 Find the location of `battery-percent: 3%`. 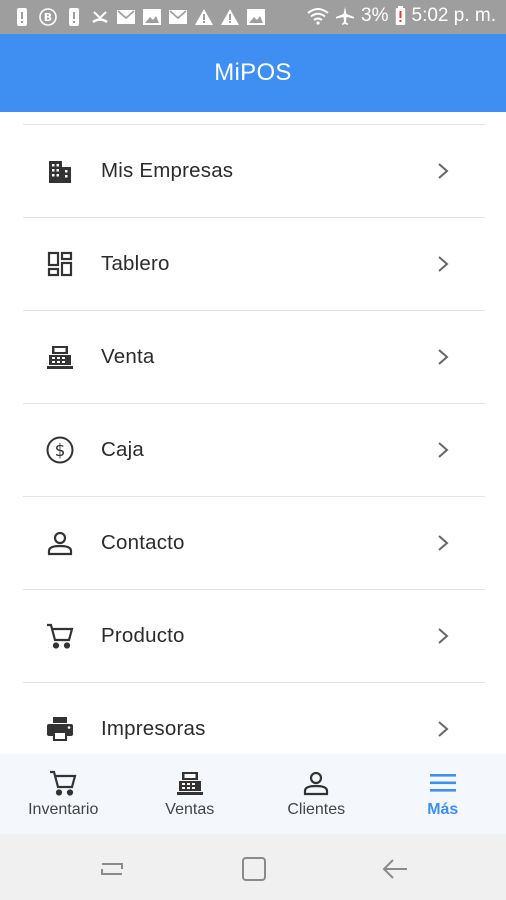

battery-percent: 3% is located at coordinates (375, 15).